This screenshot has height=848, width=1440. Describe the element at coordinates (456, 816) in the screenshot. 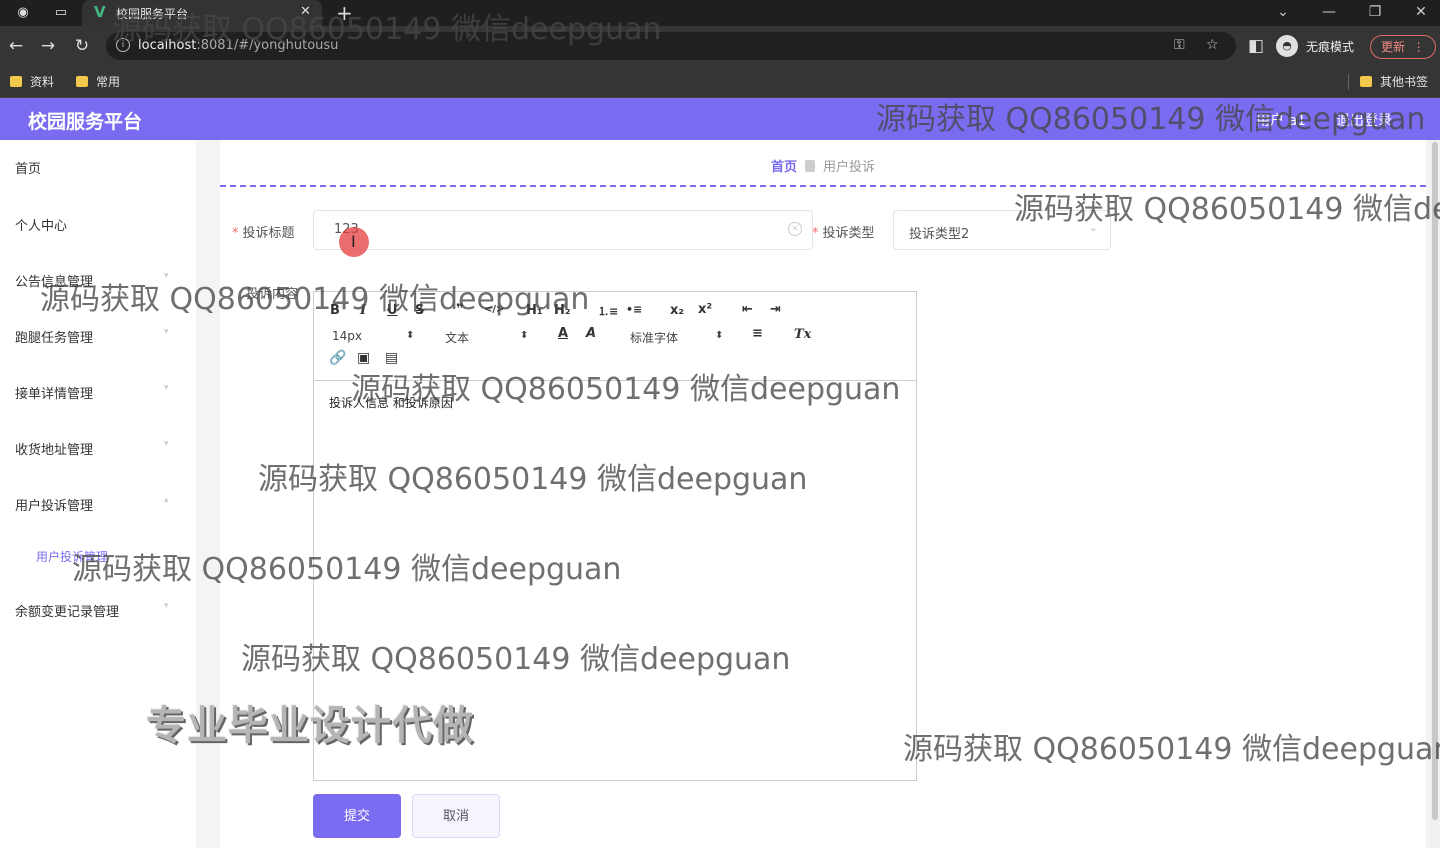

I see `cancel-button: 取消` at that location.